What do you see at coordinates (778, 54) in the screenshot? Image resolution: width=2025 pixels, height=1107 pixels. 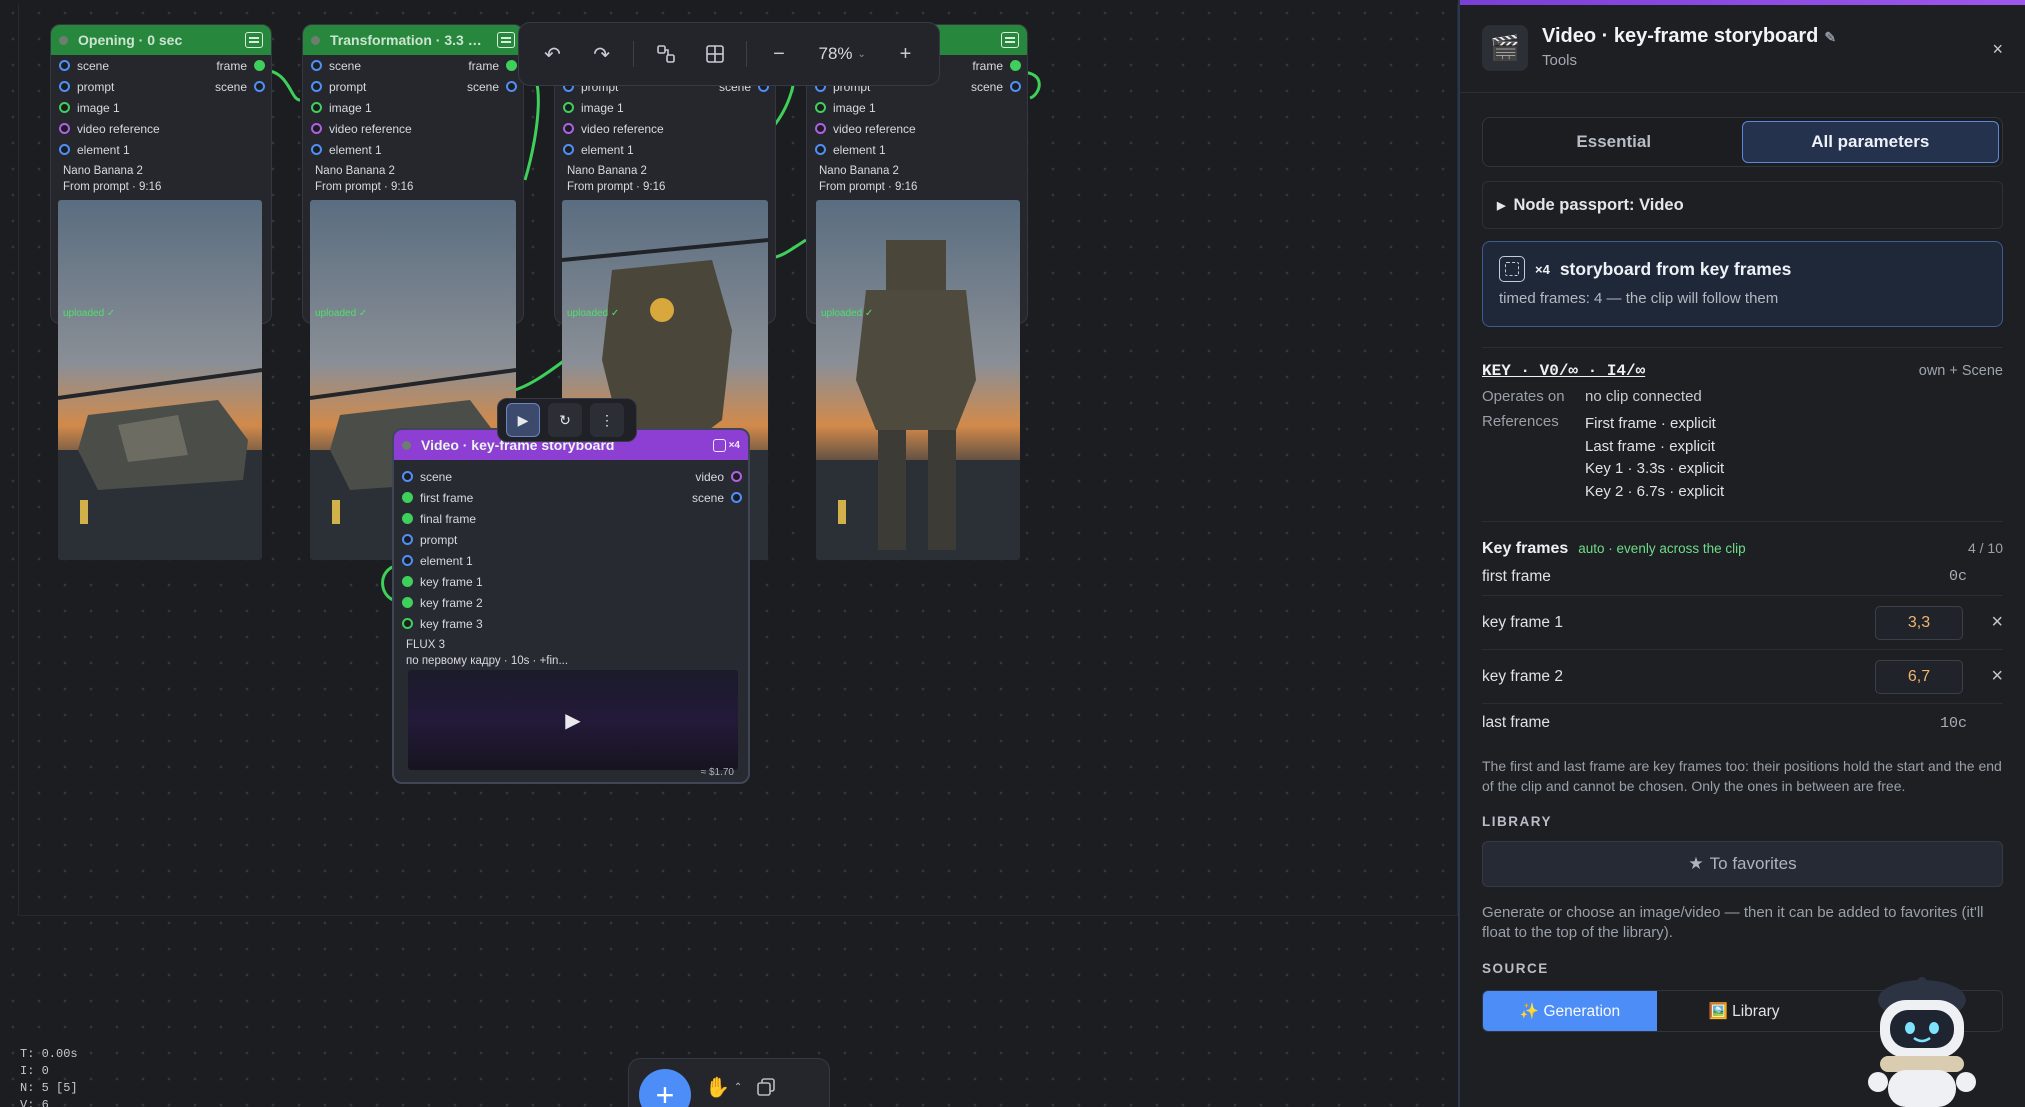 I see `zoom-out-button: −` at bounding box center [778, 54].